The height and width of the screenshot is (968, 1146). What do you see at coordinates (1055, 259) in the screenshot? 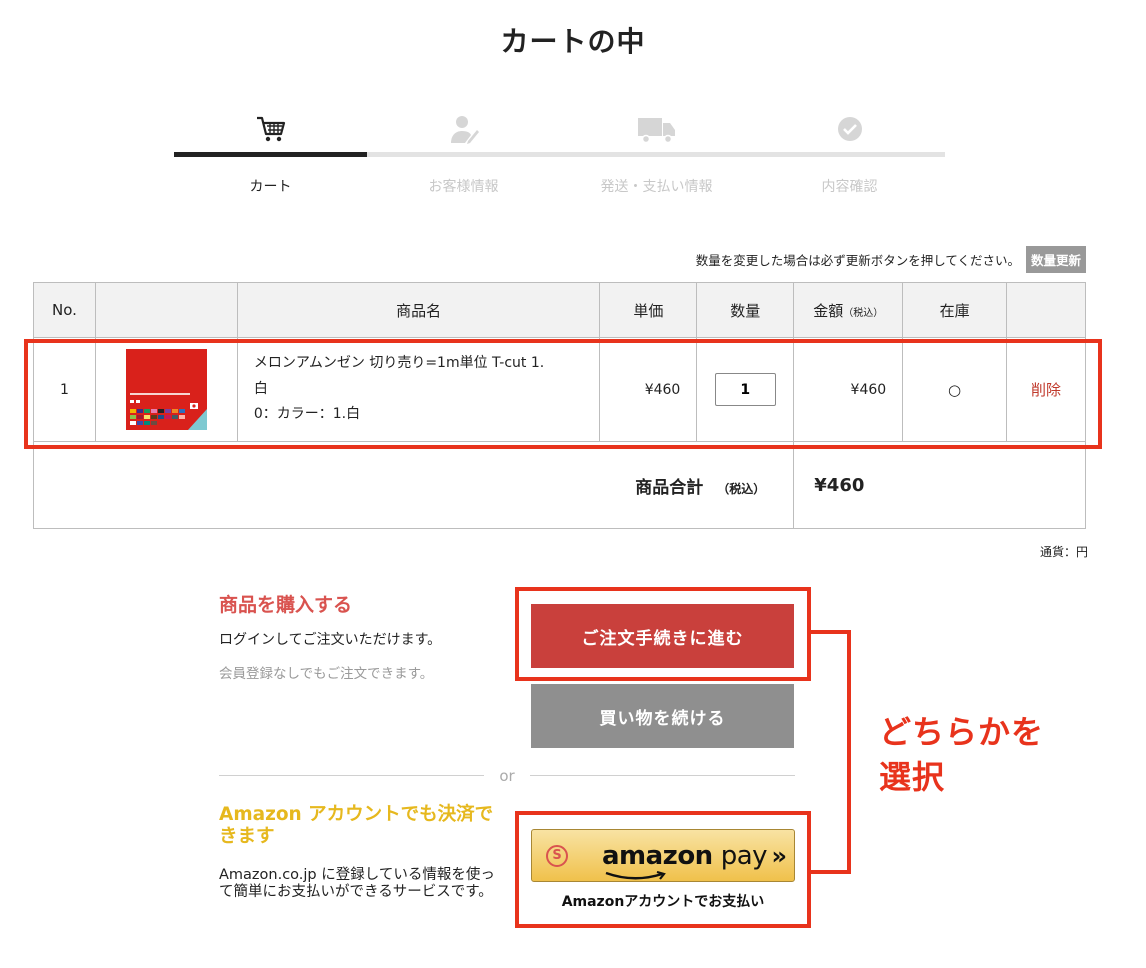
I see `update-quantity-button: 数量更新` at bounding box center [1055, 259].